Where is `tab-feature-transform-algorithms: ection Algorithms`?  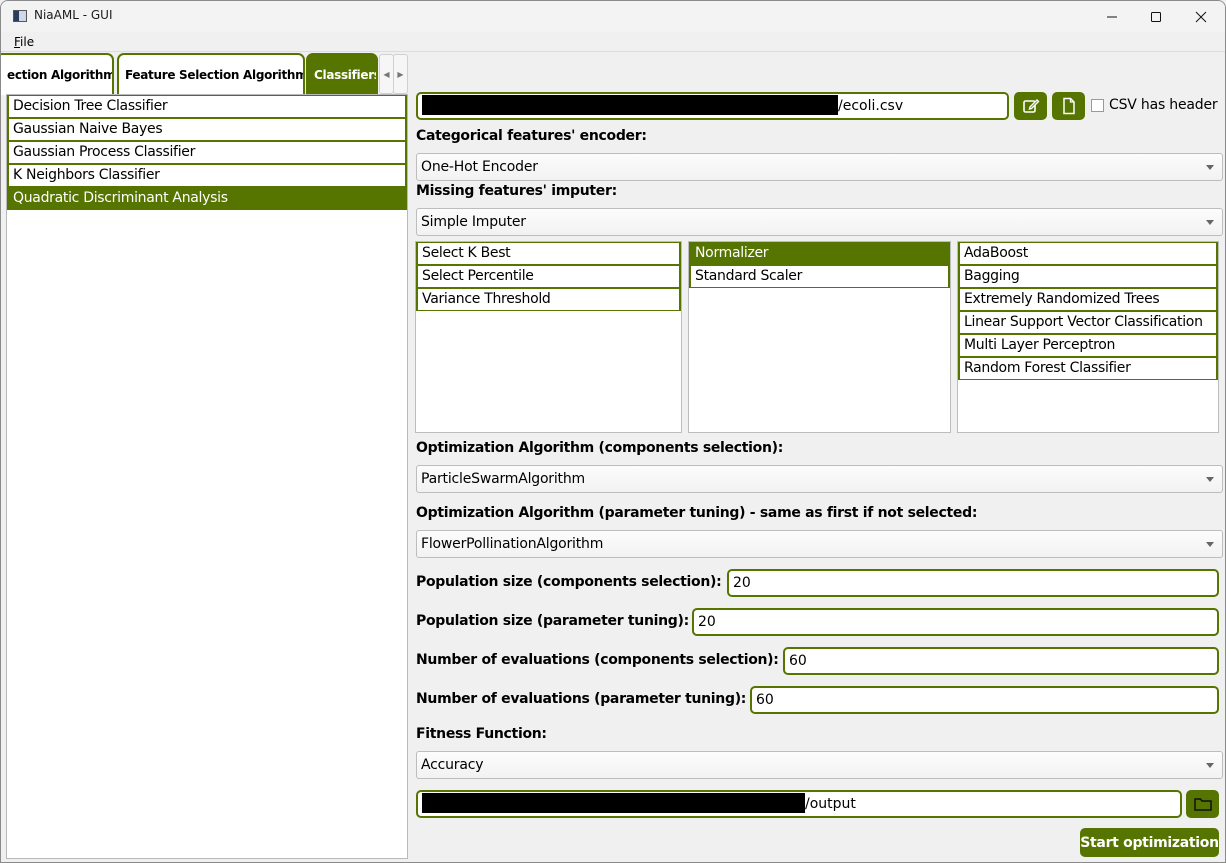
tab-feature-transform-algorithms: ection Algorithms is located at coordinates (57, 74).